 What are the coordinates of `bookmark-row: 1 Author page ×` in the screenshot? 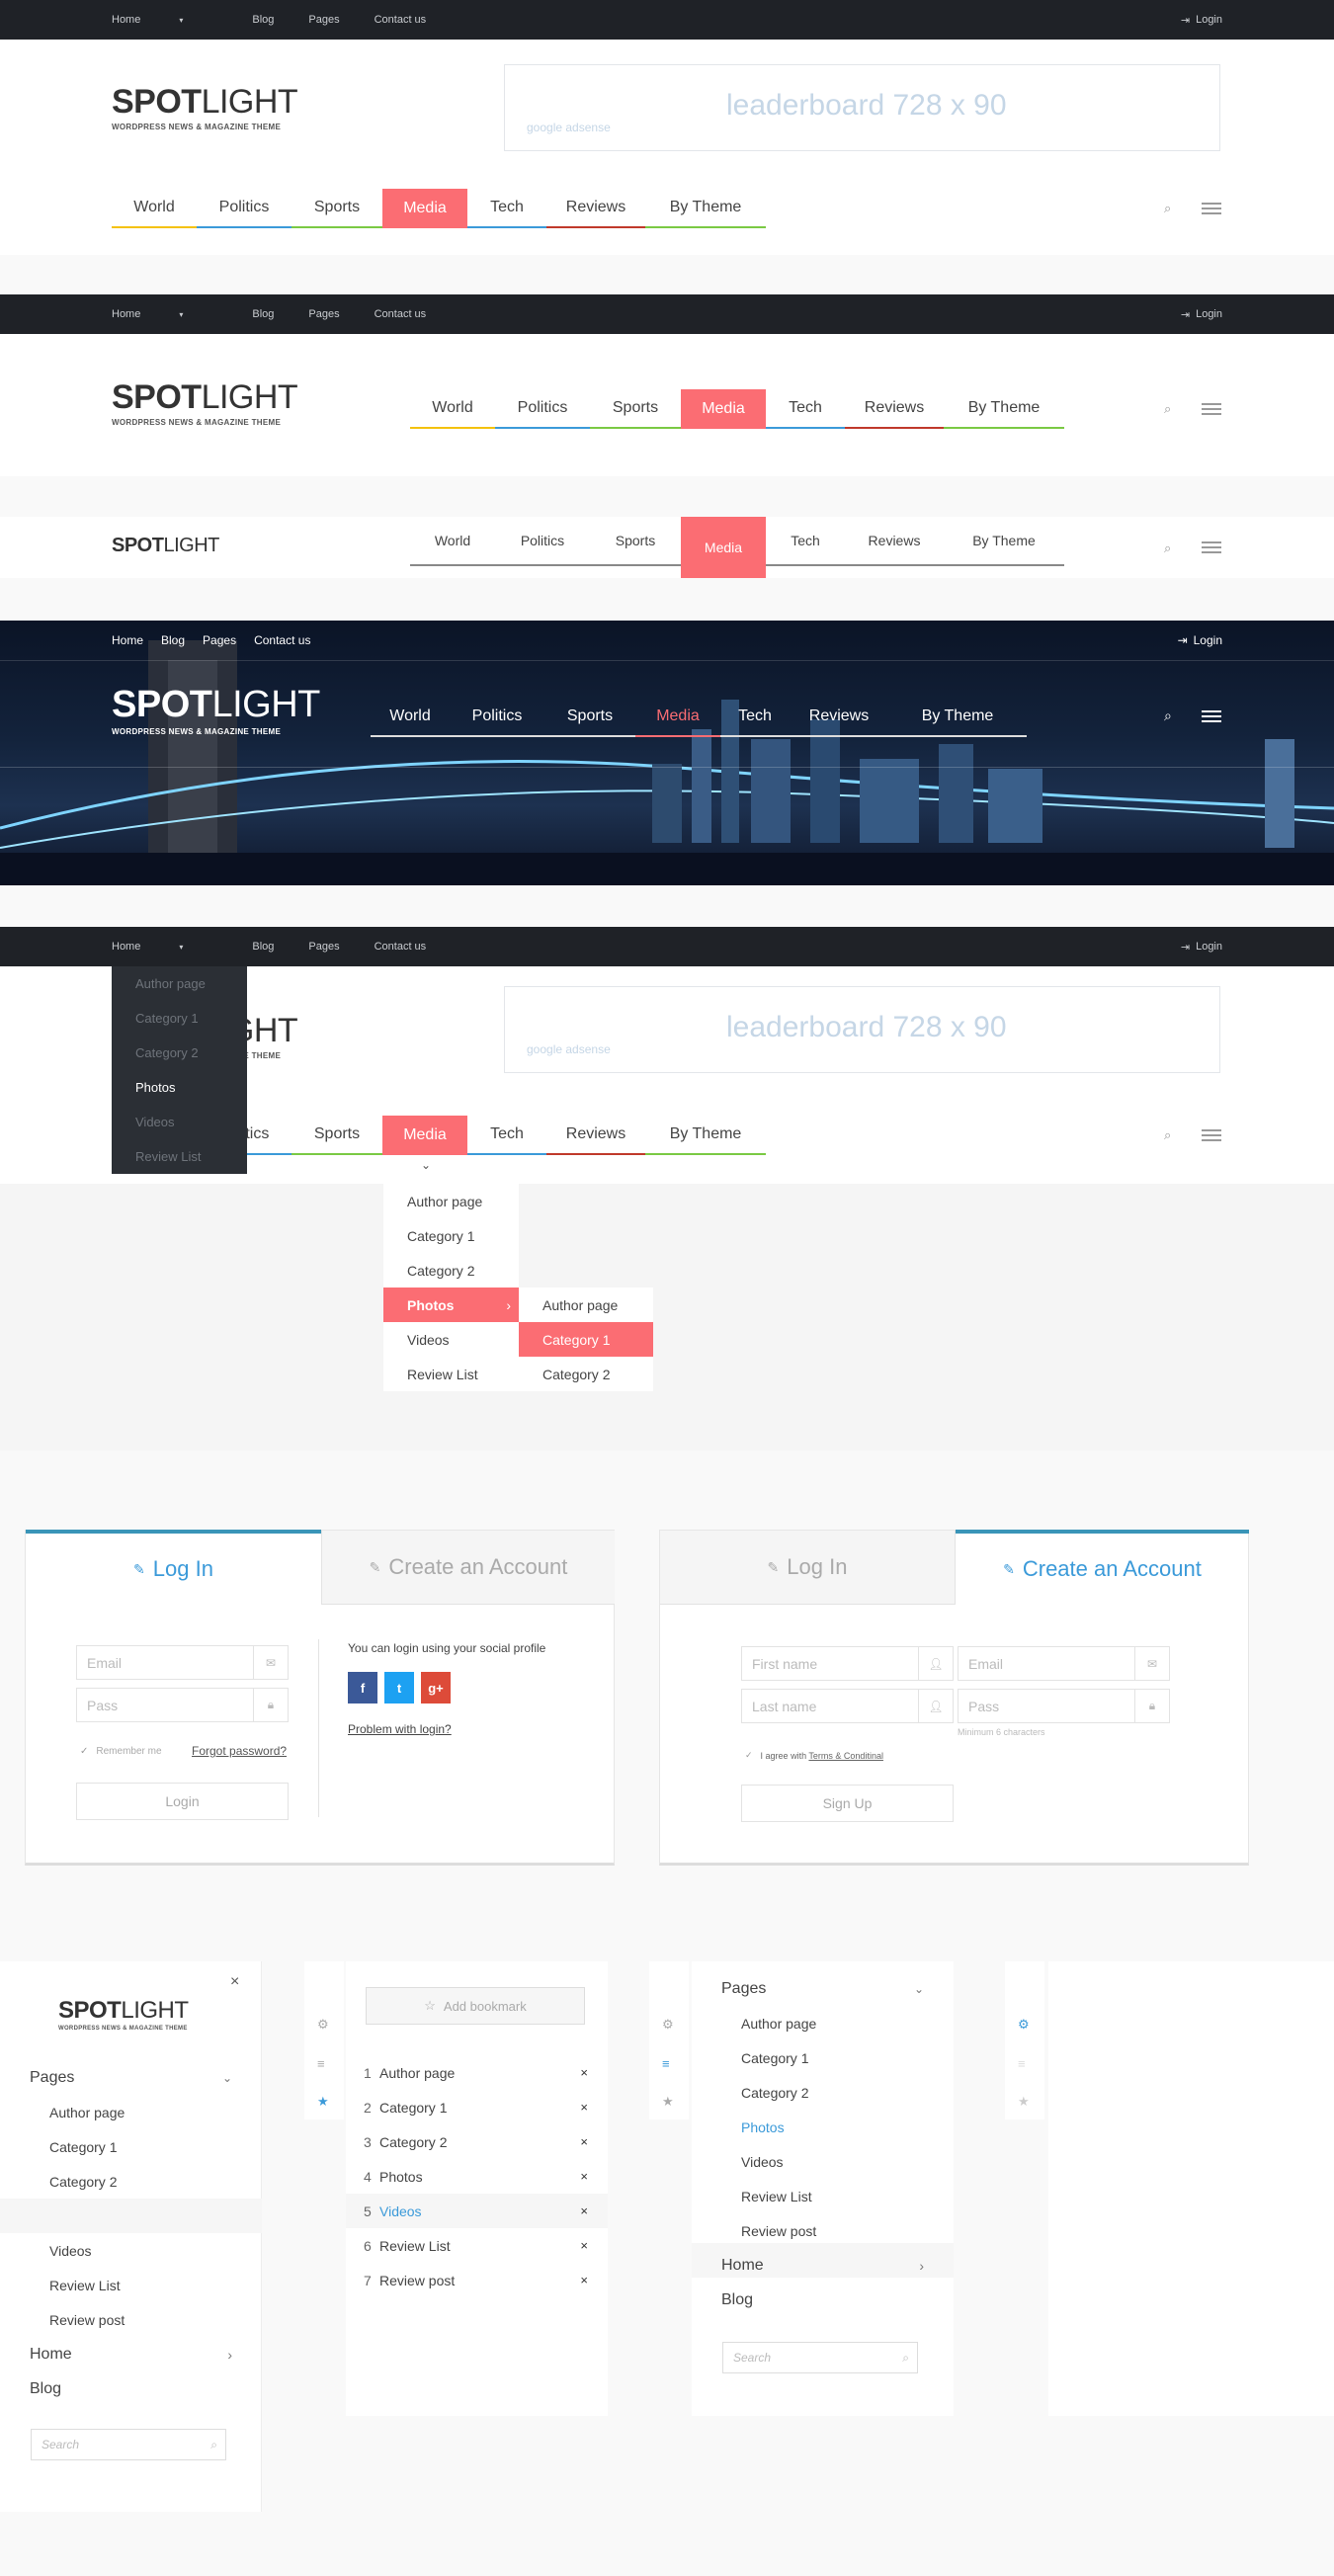 It's located at (477, 2072).